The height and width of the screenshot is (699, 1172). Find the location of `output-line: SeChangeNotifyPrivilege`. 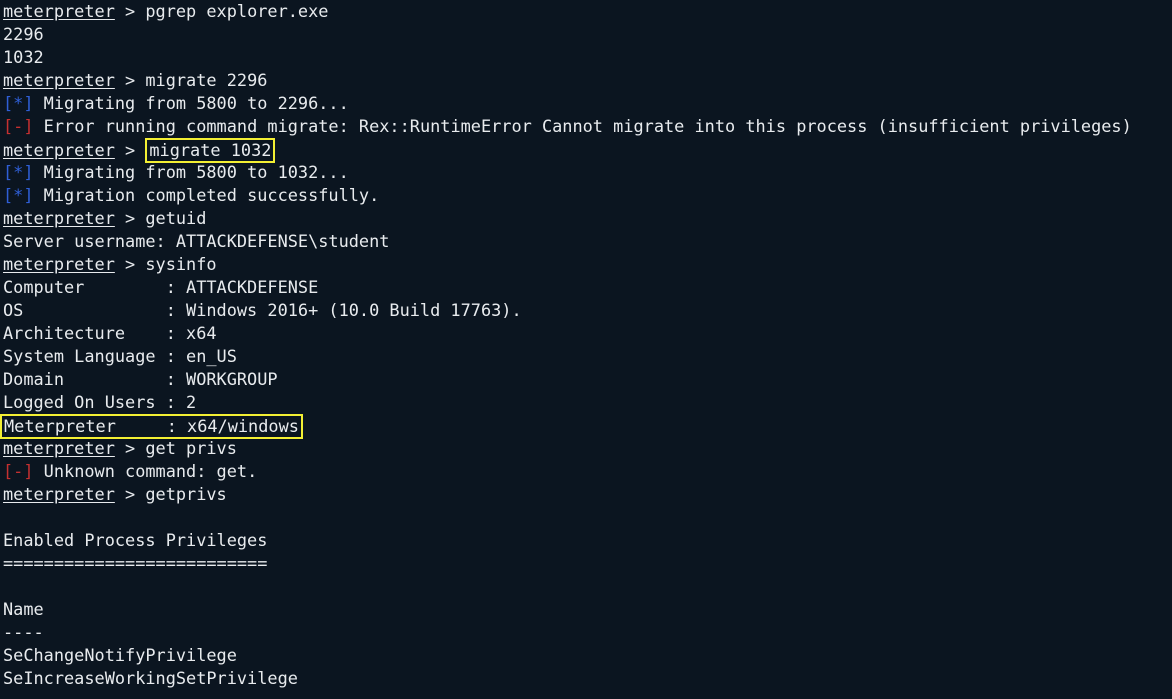

output-line: SeChangeNotifyPrivilege is located at coordinates (587, 655).